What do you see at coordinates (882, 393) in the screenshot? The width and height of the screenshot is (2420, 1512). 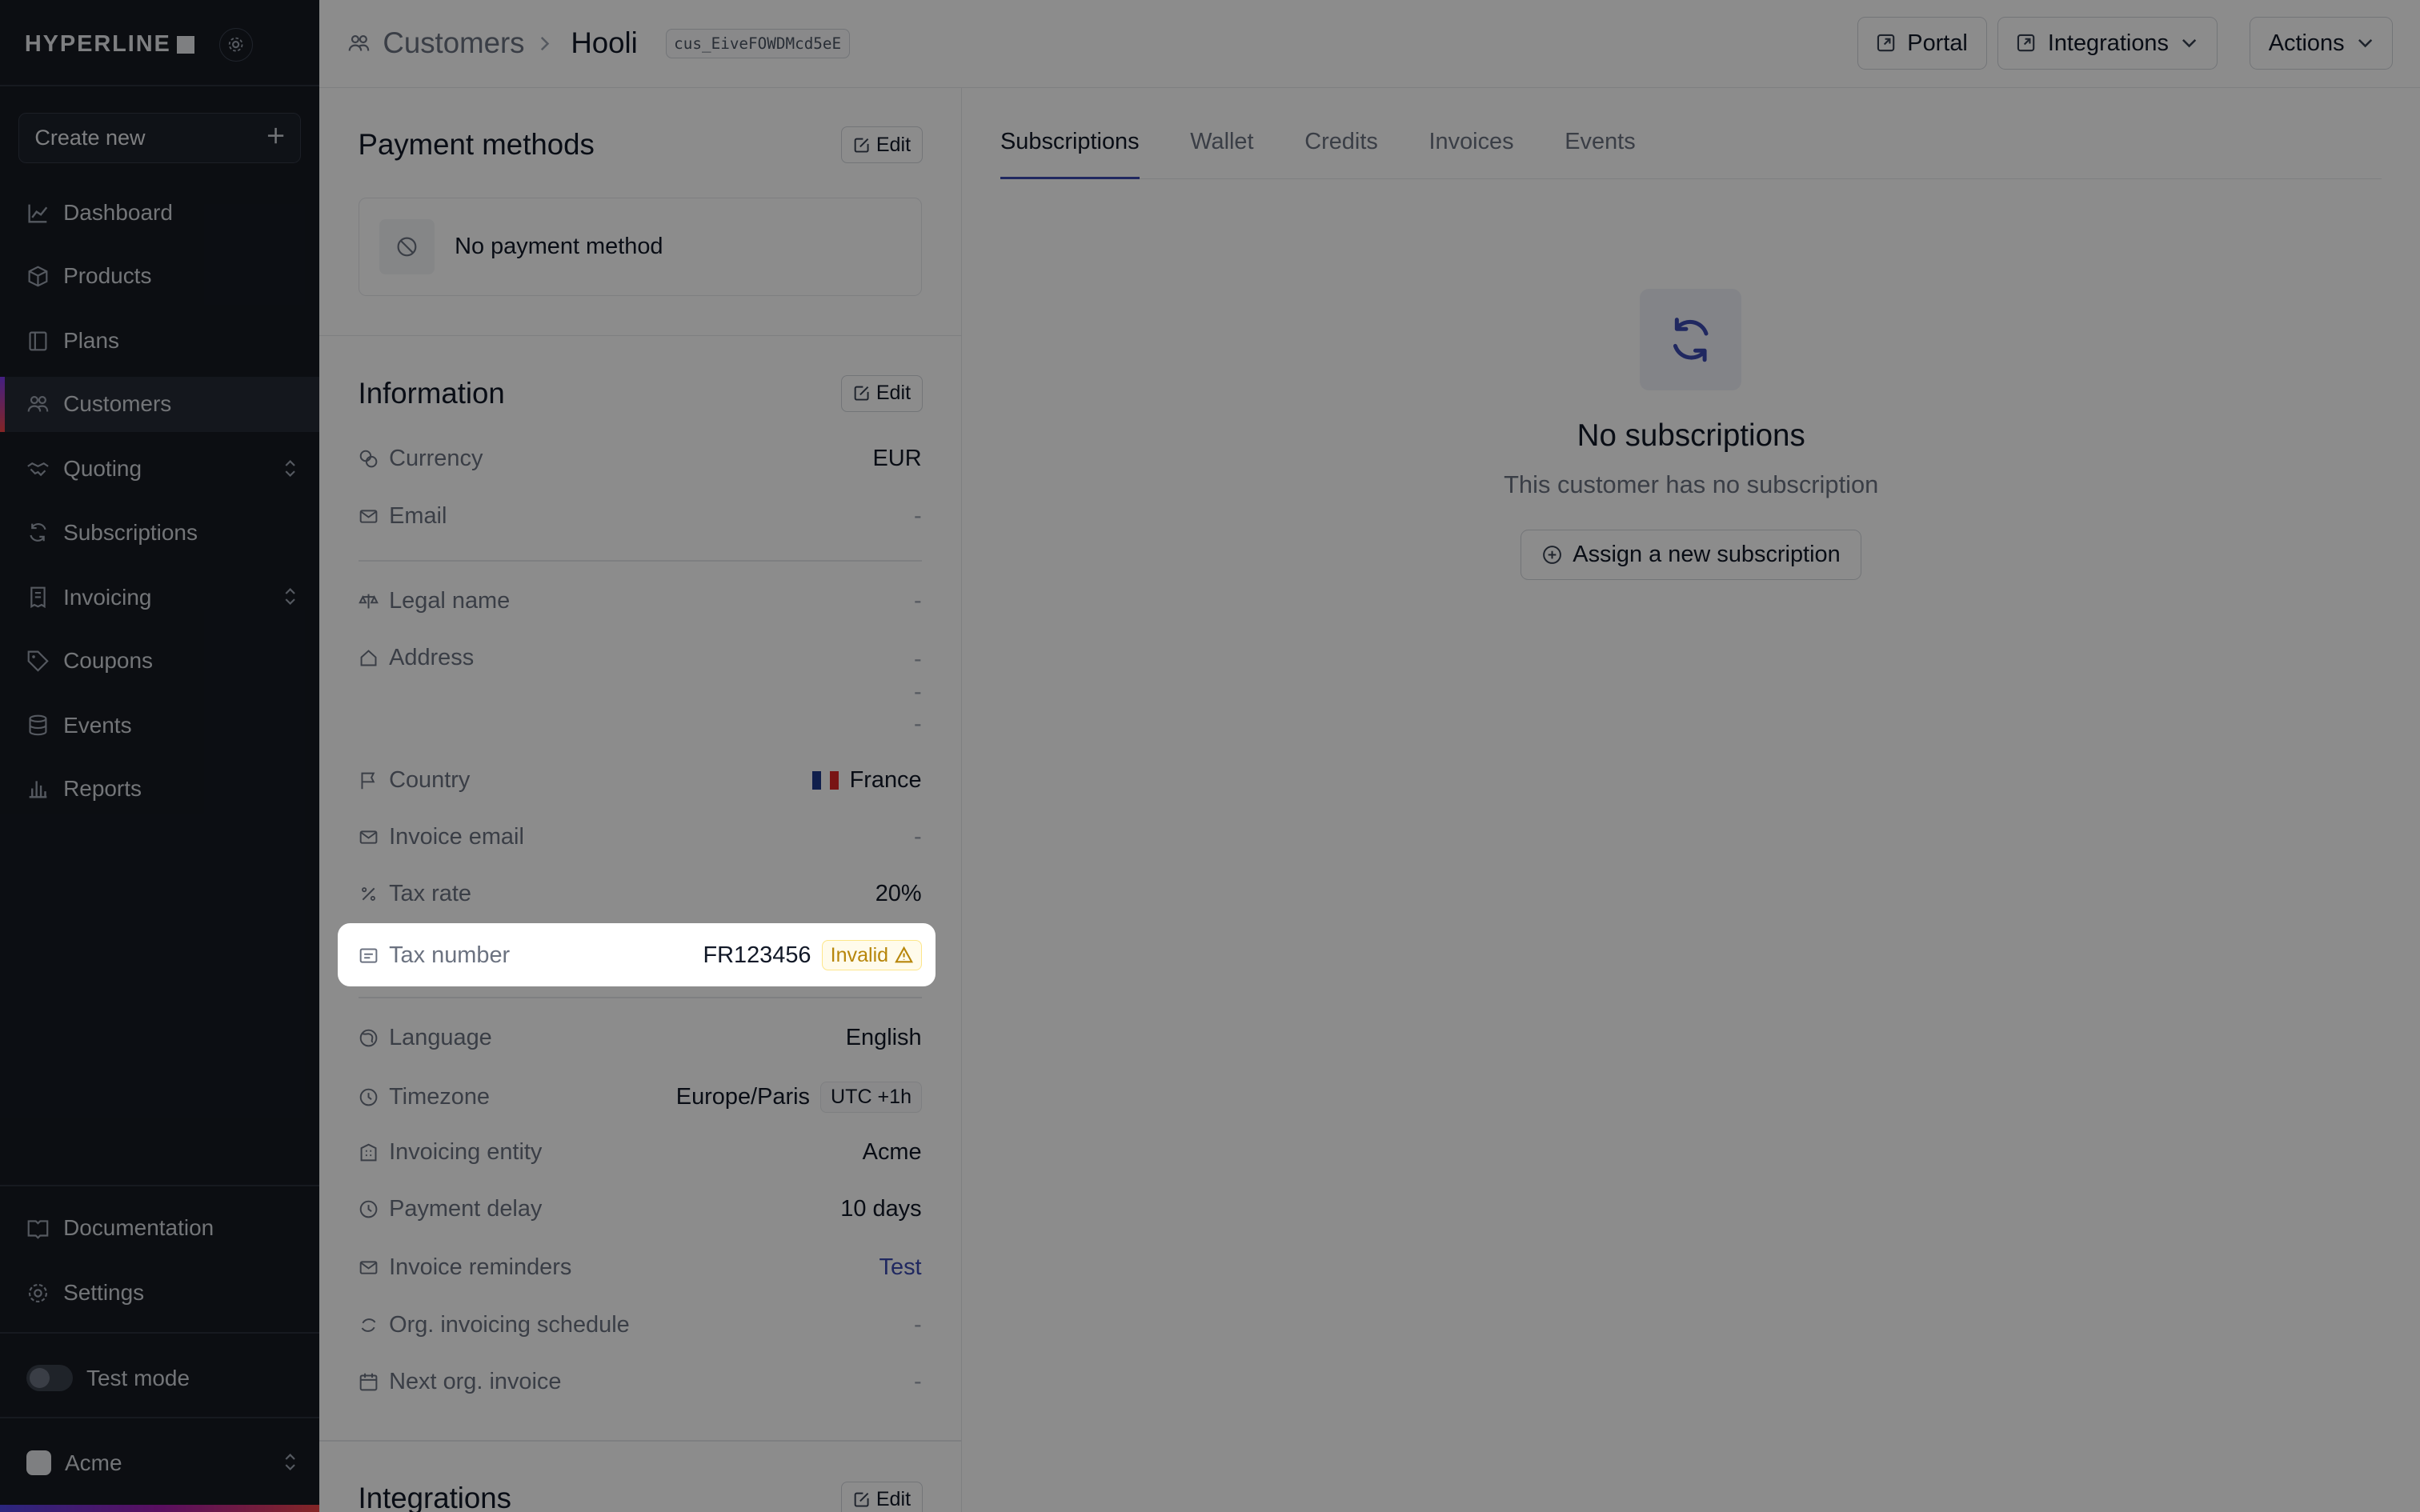 I see `information-edit-button: Edit` at bounding box center [882, 393].